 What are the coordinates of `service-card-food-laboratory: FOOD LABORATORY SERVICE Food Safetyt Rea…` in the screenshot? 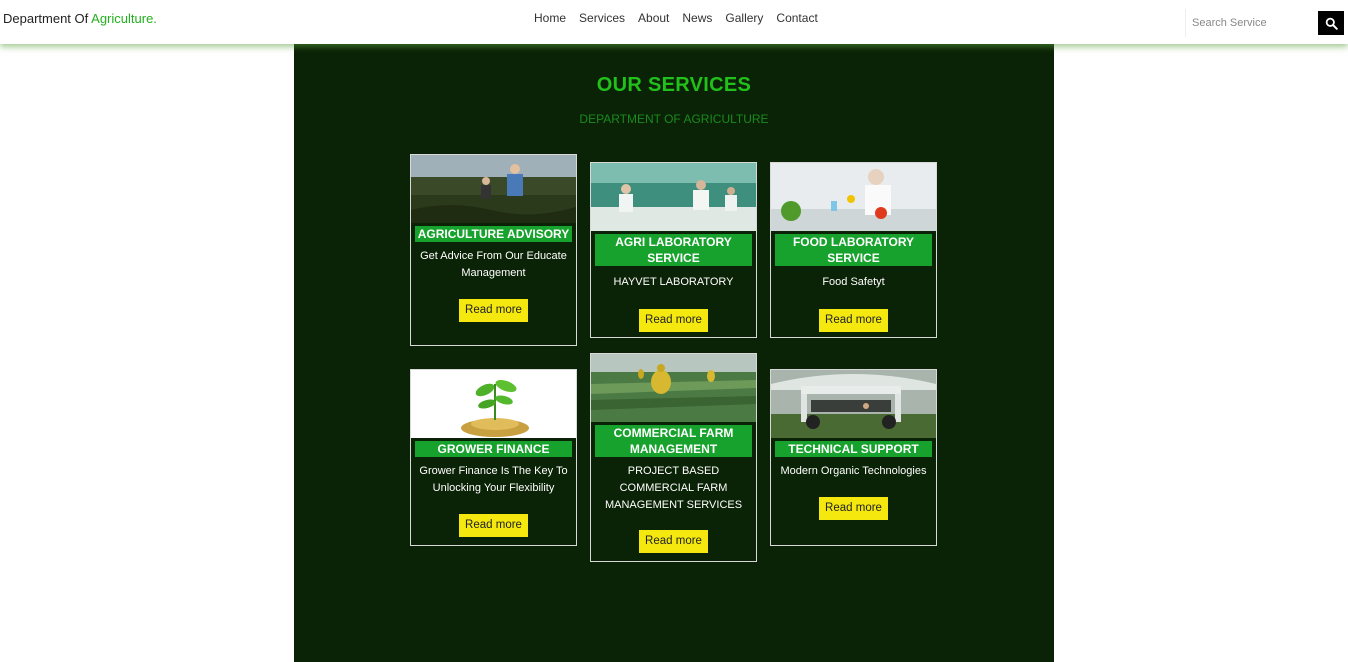 It's located at (853, 250).